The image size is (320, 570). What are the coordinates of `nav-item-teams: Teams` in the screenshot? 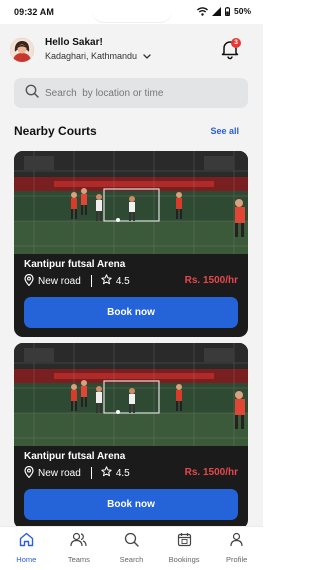 It's located at (79, 548).